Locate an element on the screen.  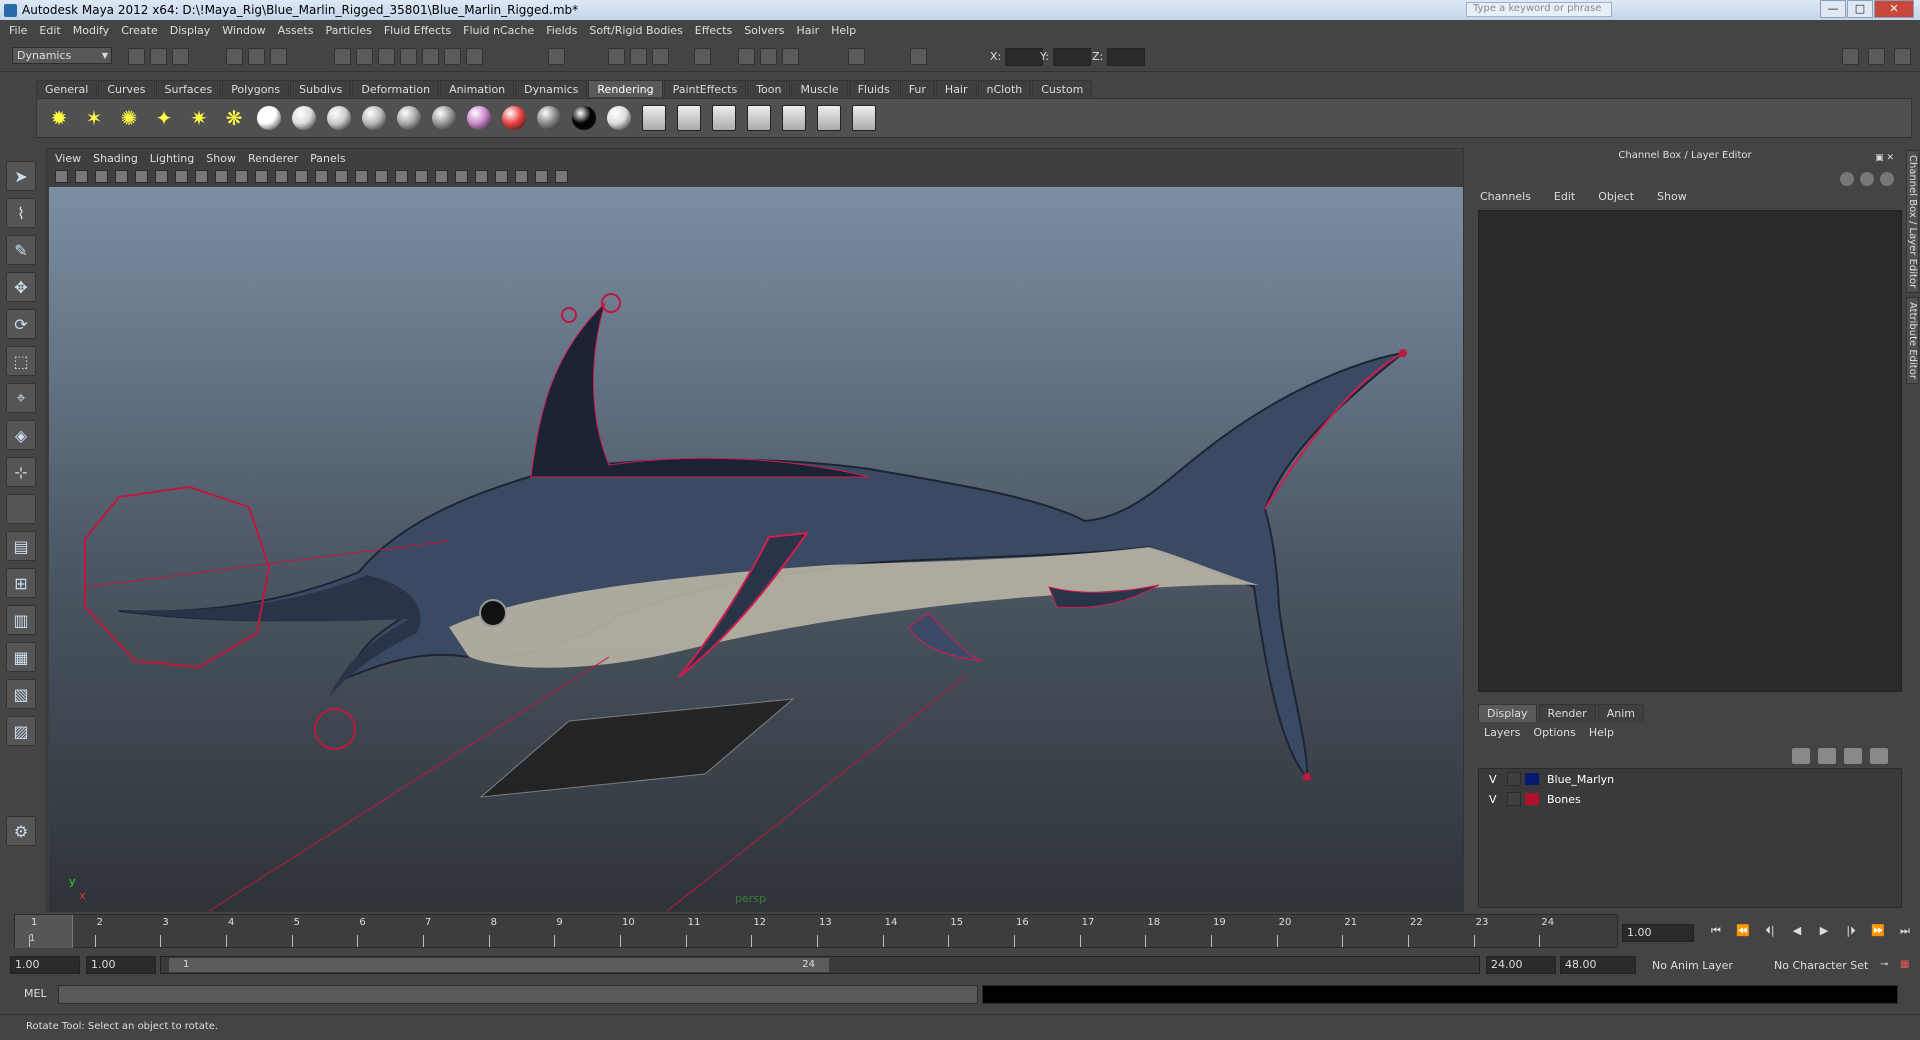
ambient-light-icon: ✹ is located at coordinates (59, 118).